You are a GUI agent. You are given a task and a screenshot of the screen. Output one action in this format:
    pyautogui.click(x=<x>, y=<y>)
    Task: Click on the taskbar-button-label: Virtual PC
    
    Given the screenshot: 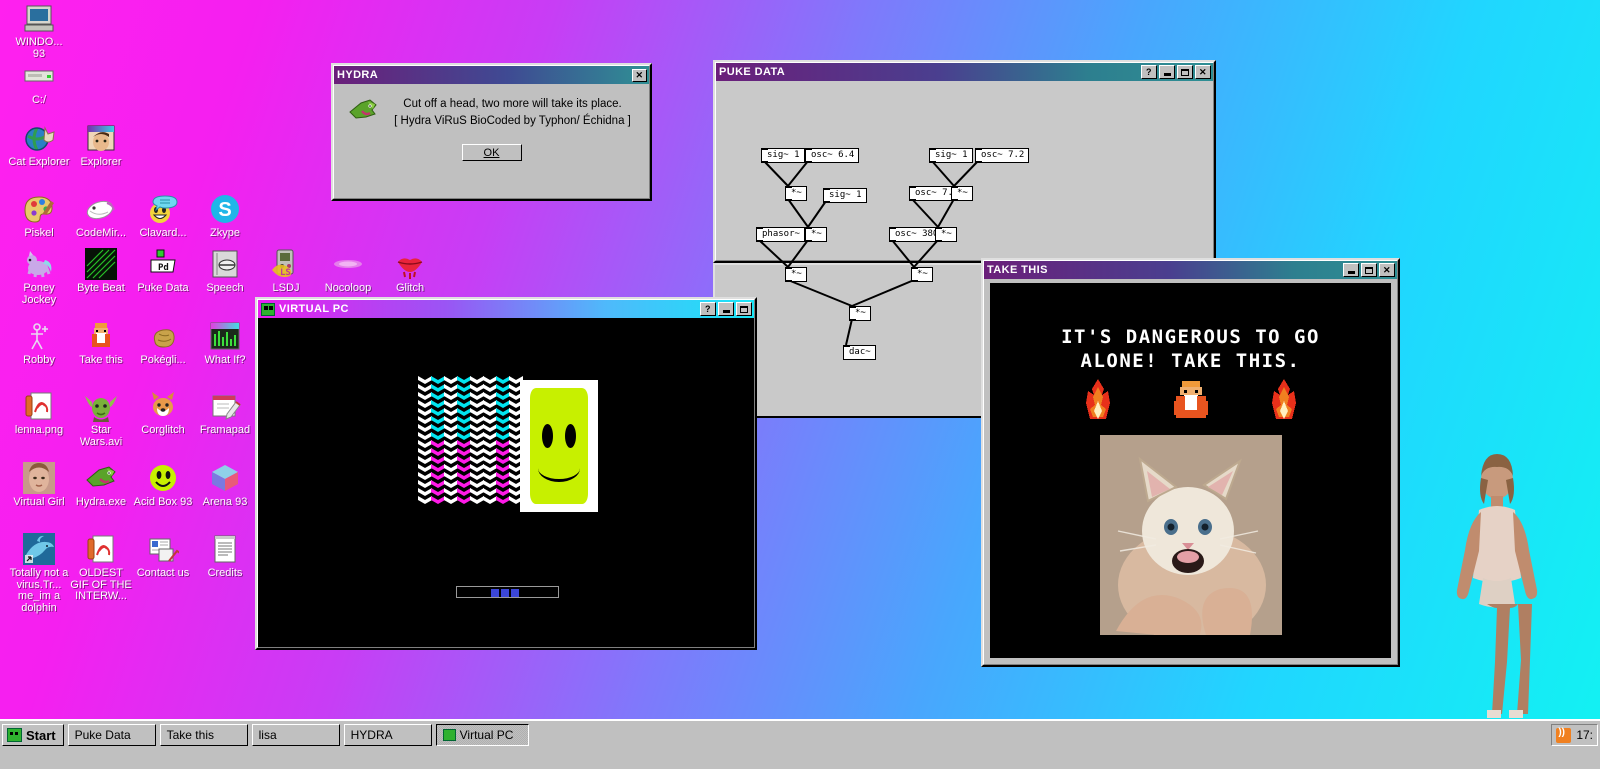 What is the action you would take?
    pyautogui.click(x=486, y=735)
    